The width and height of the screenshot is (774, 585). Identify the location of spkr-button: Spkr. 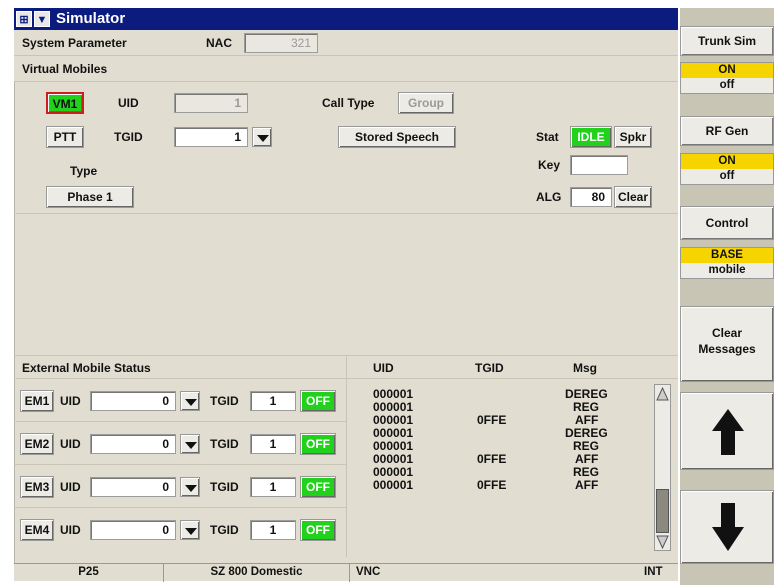
(633, 137).